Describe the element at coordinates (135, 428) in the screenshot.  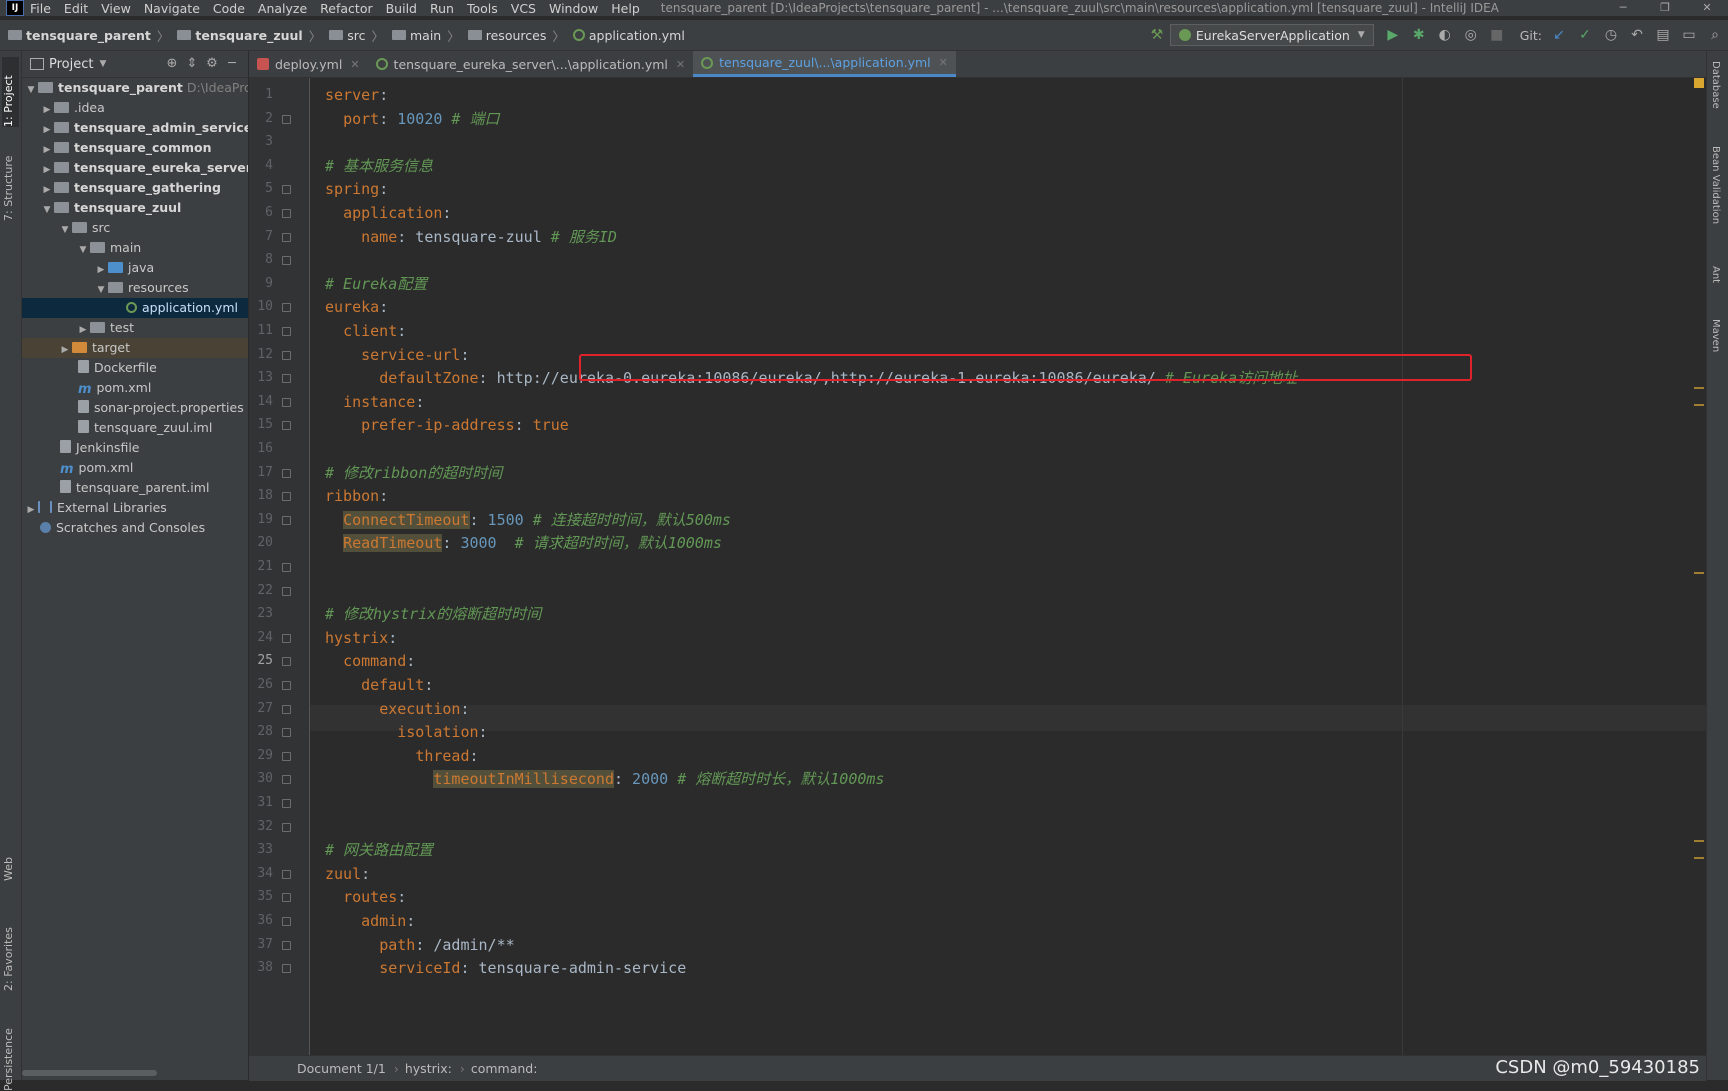
I see `tree-item-zuul-iml: tensquare_zuul.iml` at that location.